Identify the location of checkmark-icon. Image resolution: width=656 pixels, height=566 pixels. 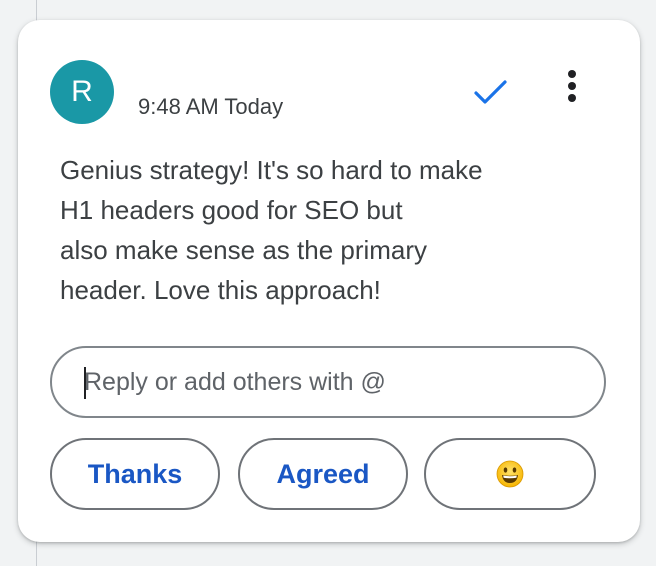
(490, 92).